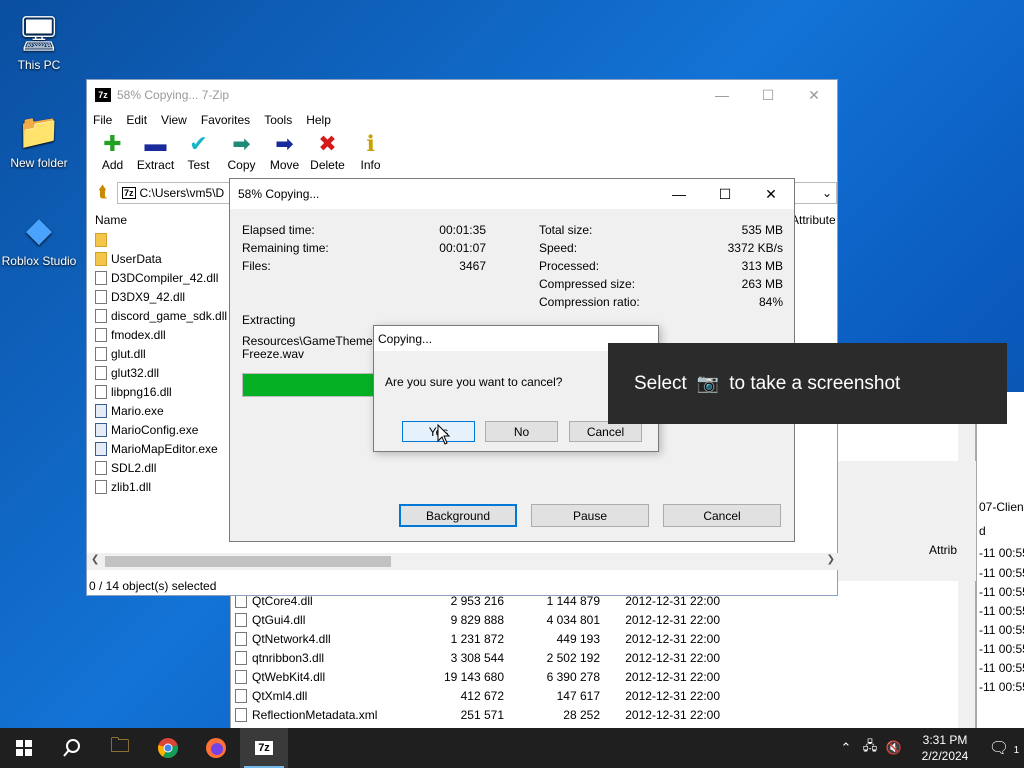  What do you see at coordinates (95, 559) in the screenshot?
I see `scroll-left-icon: ❮` at bounding box center [95, 559].